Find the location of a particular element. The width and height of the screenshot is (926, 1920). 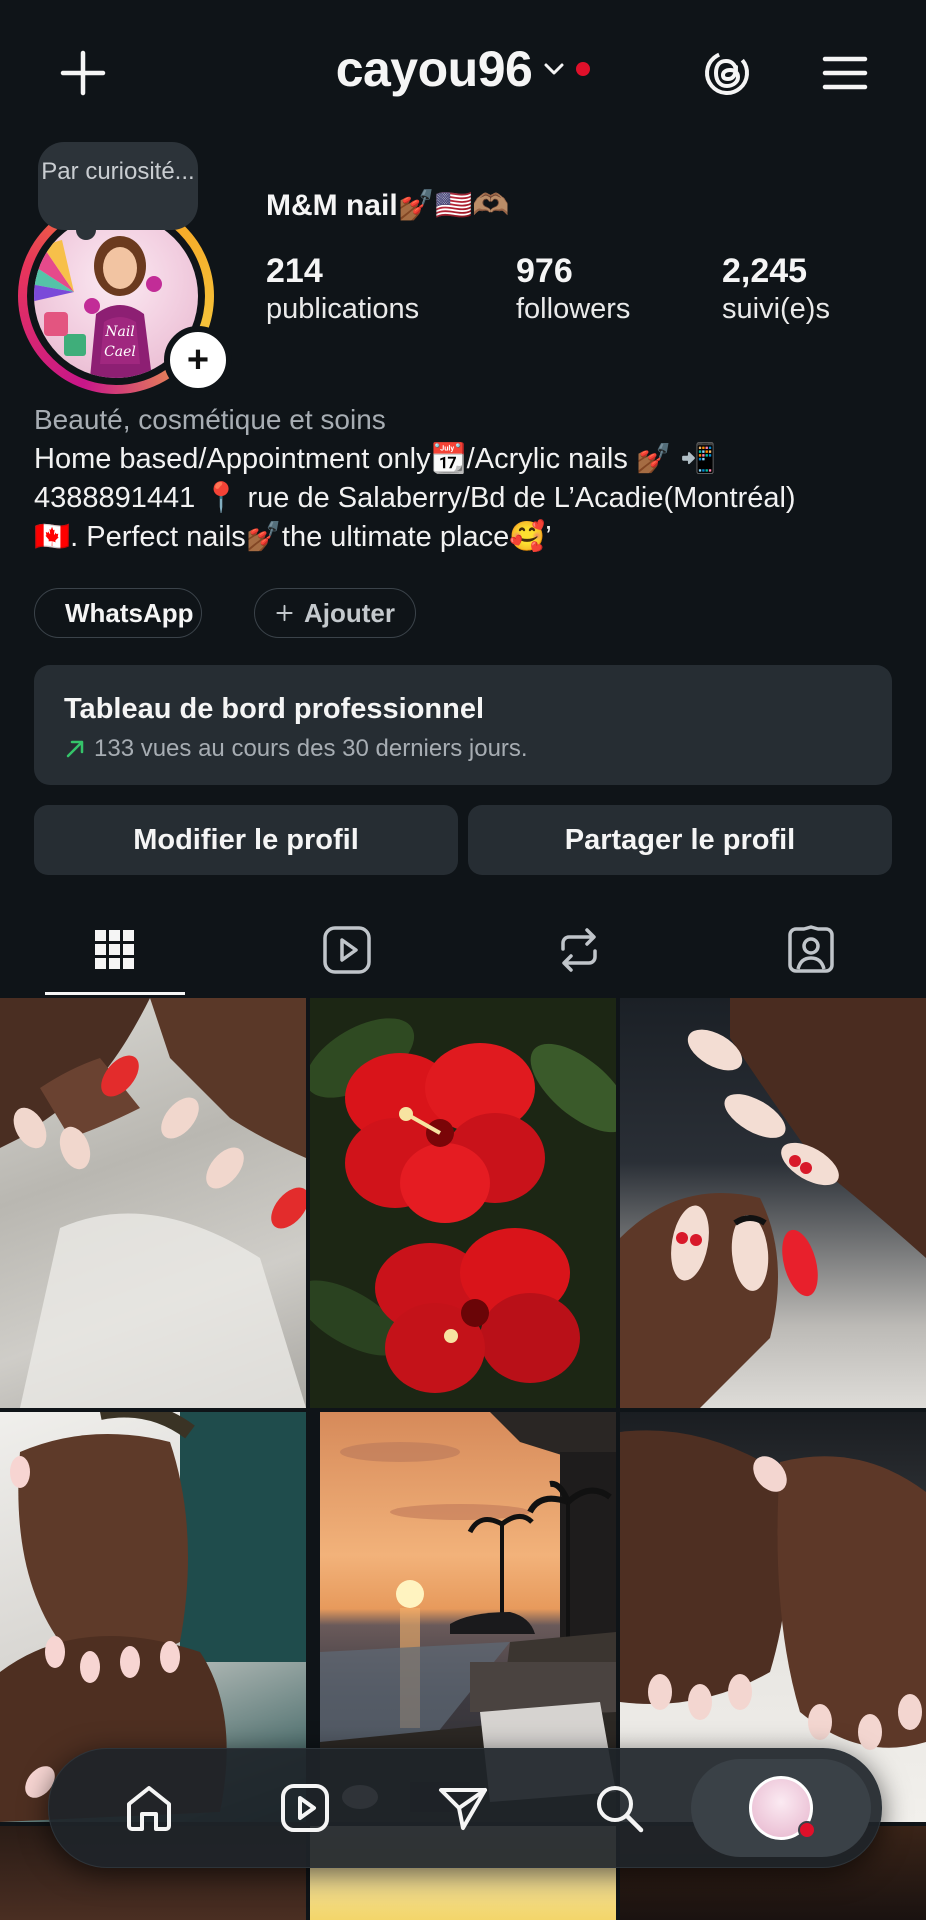

nav-profile is located at coordinates (781, 1808).